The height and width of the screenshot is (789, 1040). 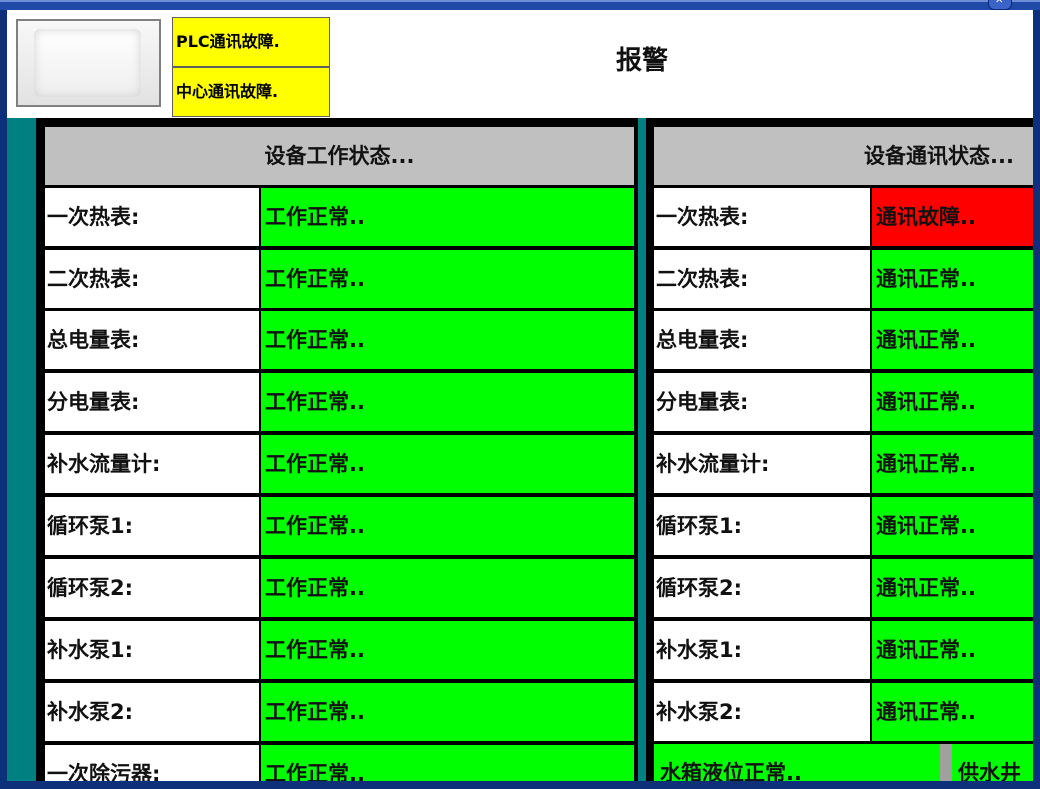 I want to click on work-status-row: 一次热表: 工作正常.., so click(x=339, y=217).